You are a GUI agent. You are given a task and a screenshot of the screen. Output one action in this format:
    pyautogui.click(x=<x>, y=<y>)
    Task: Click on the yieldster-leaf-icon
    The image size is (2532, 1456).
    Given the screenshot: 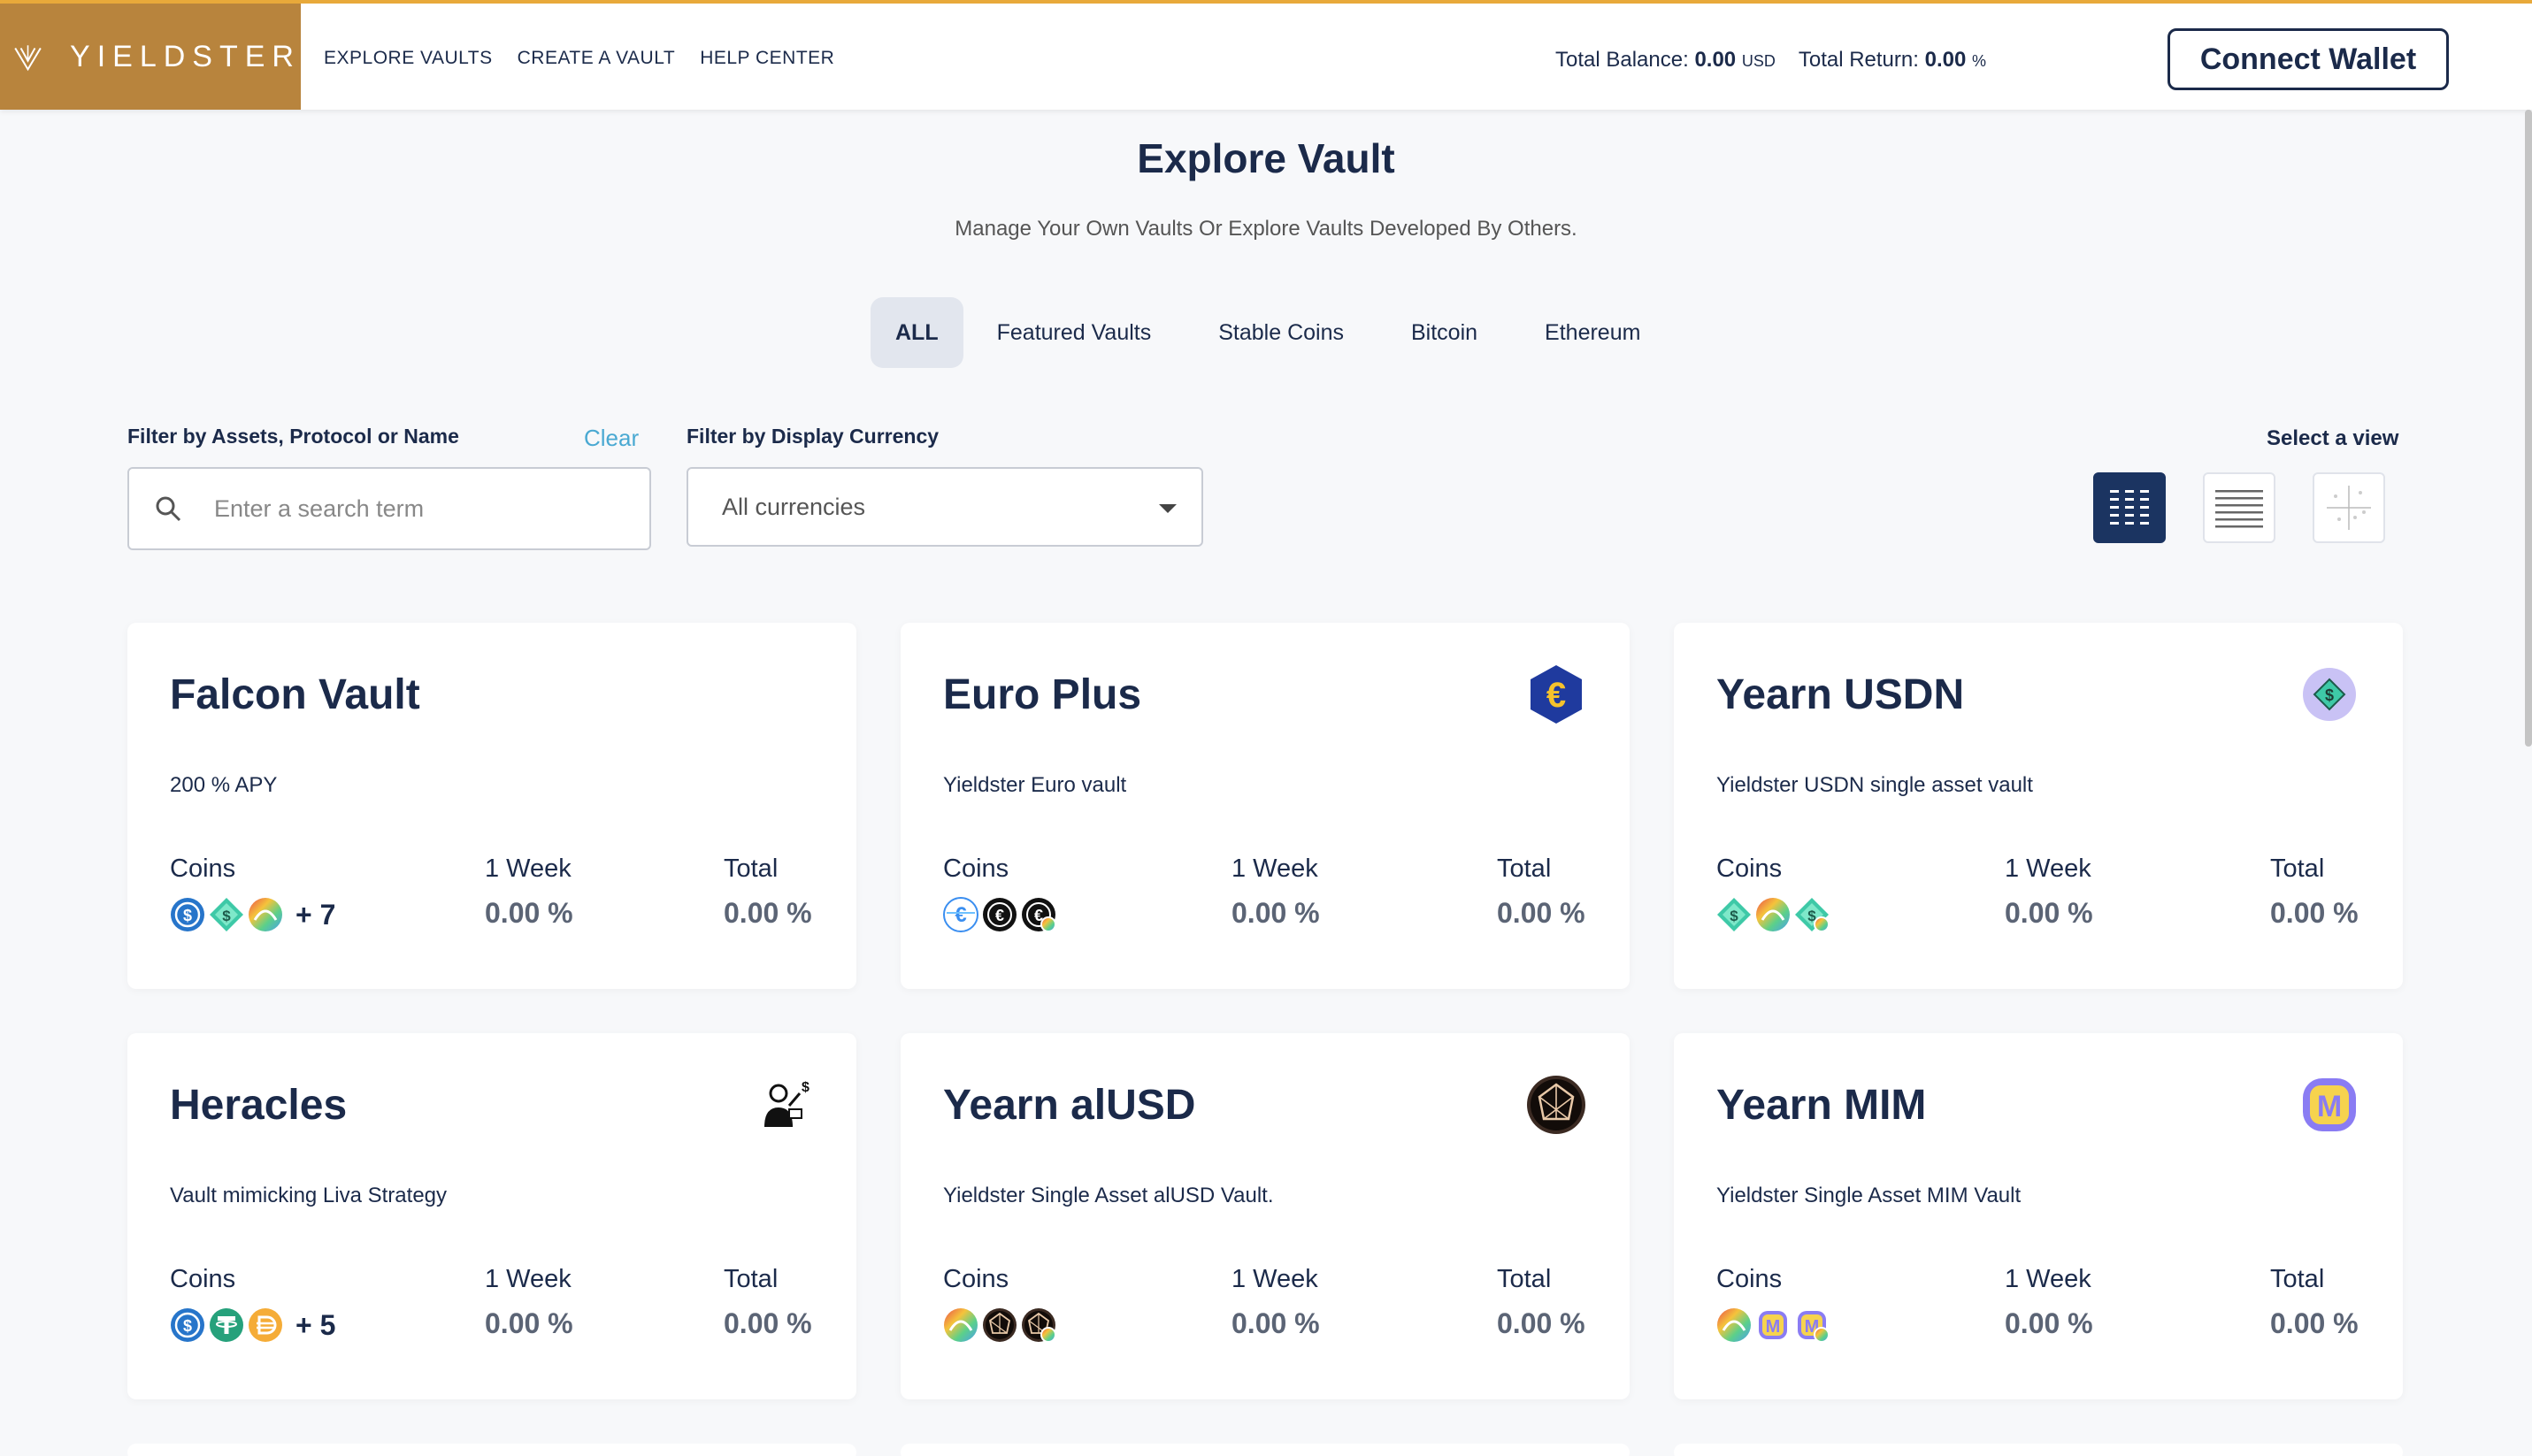 What is the action you would take?
    pyautogui.click(x=28, y=58)
    